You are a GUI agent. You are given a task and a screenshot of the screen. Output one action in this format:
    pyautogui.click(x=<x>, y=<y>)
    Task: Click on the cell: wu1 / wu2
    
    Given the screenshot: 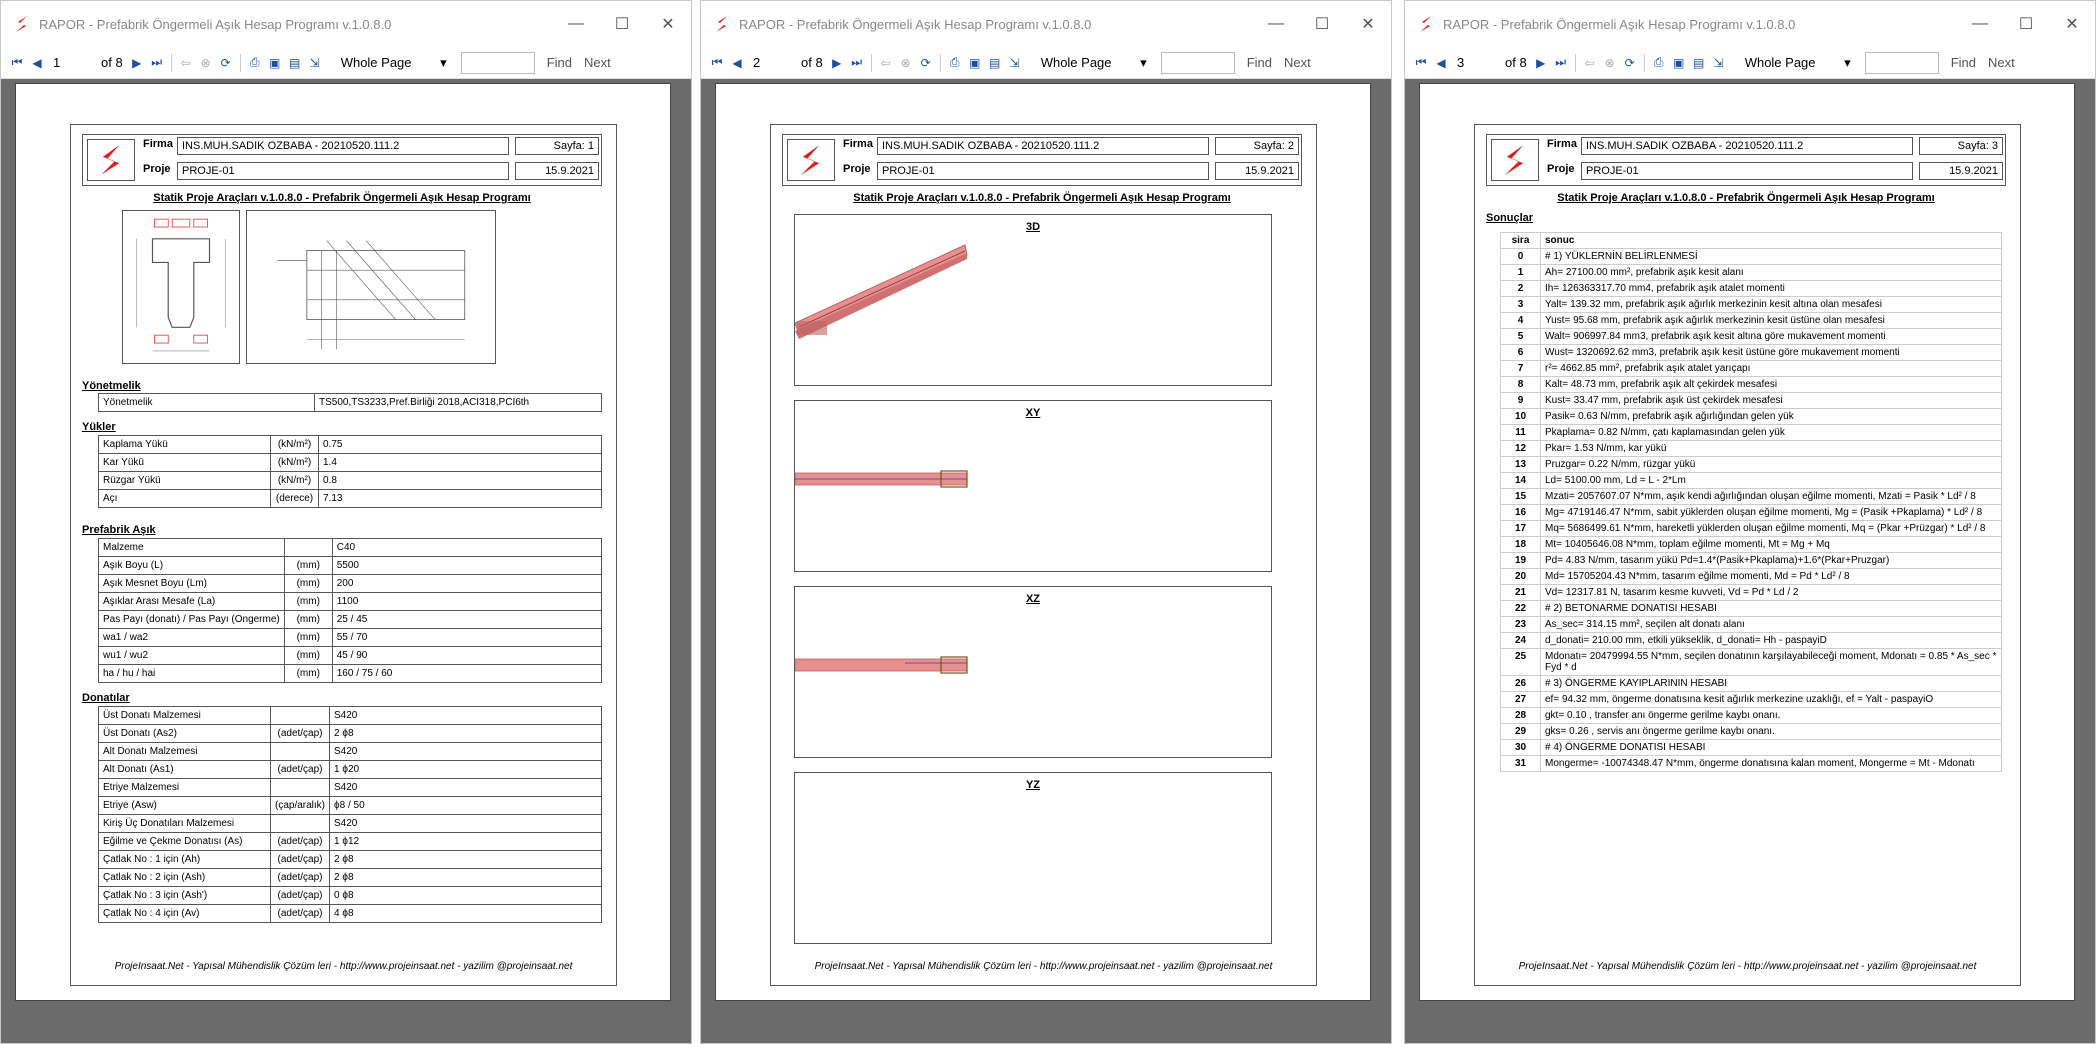 What is the action you would take?
    pyautogui.click(x=191, y=655)
    